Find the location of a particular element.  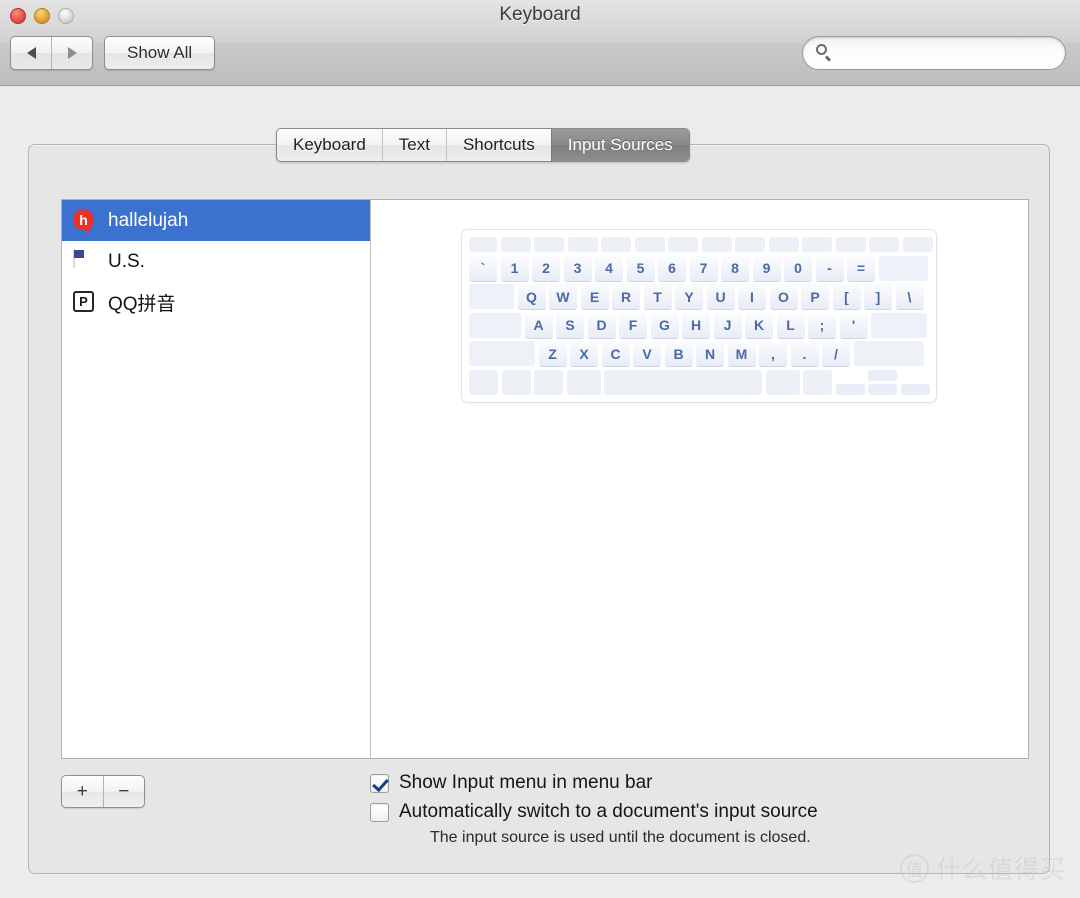

key-]: ] is located at coordinates (878, 296).